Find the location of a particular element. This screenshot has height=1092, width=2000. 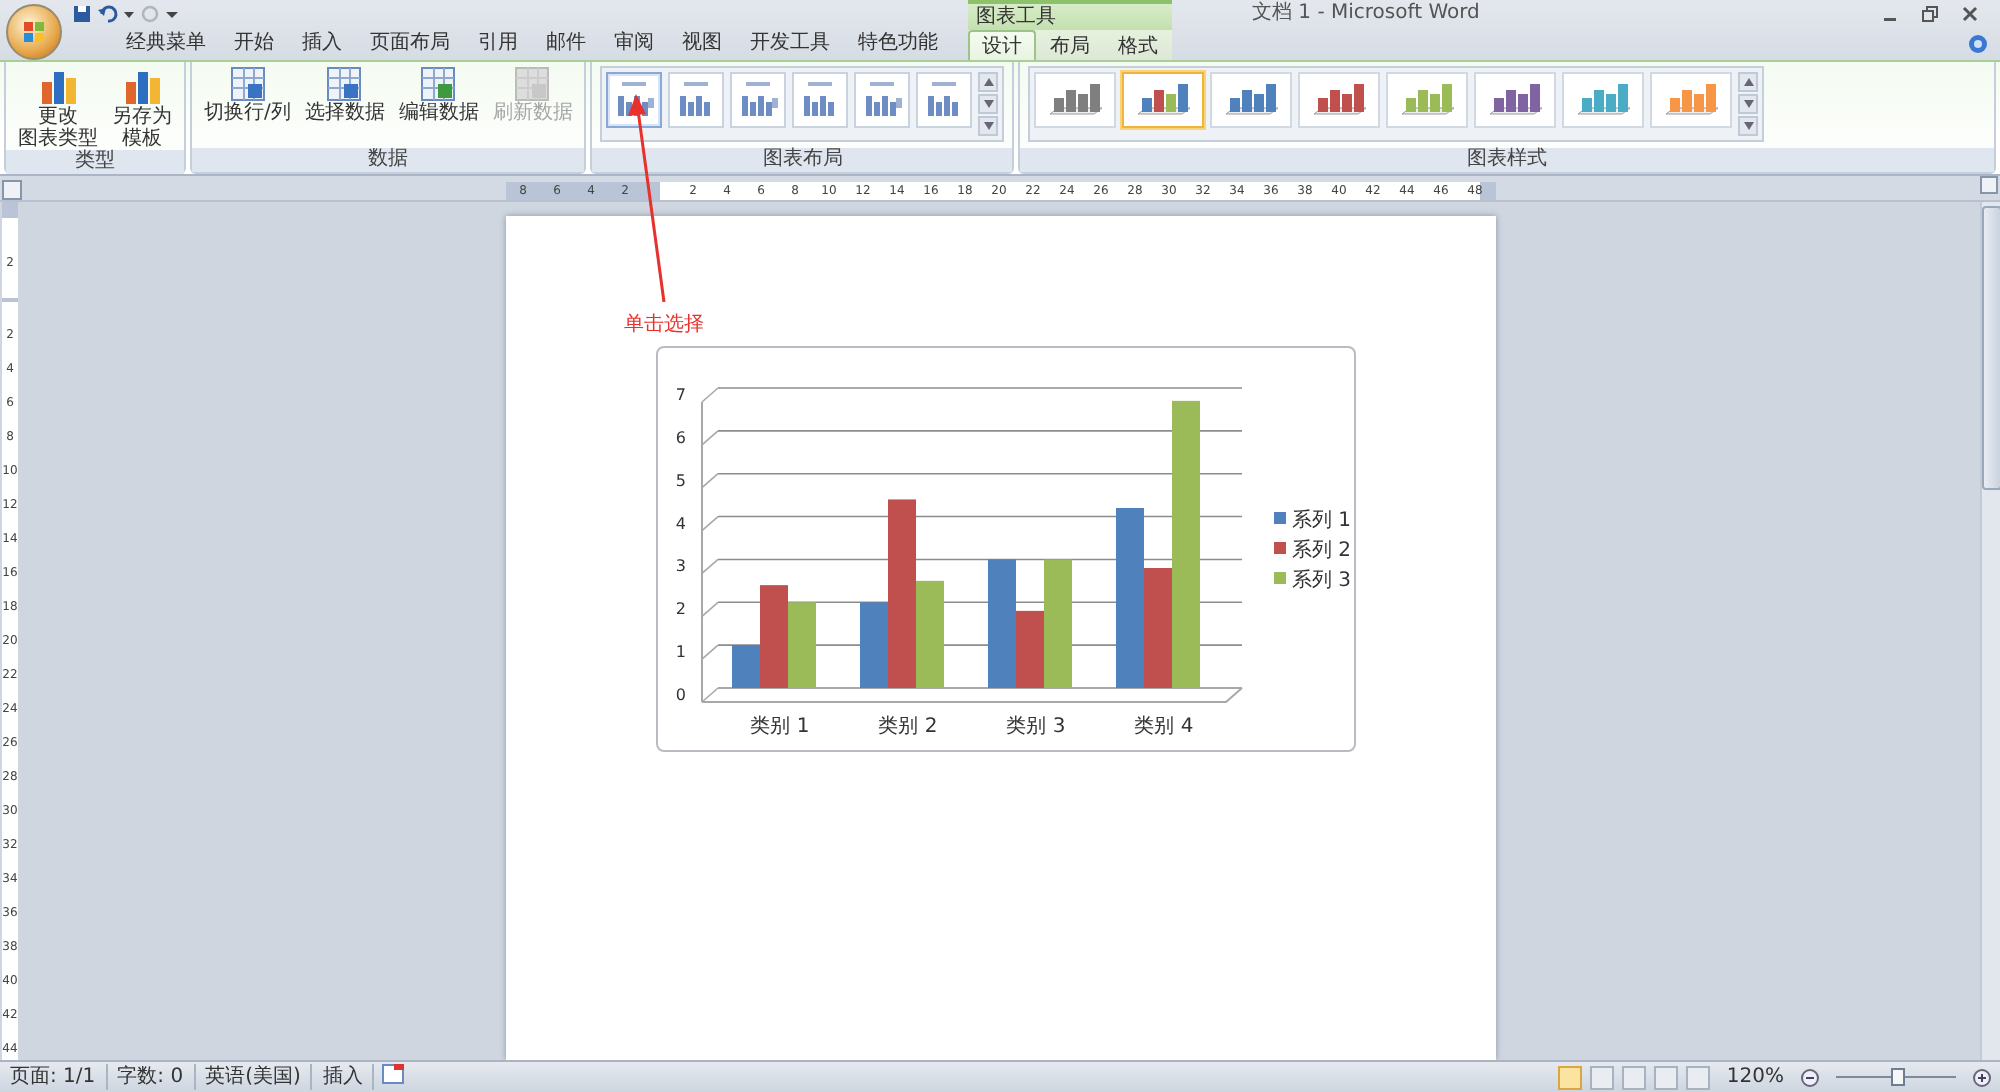

status-item: 页面: 1/1 is located at coordinates (54, 1077).